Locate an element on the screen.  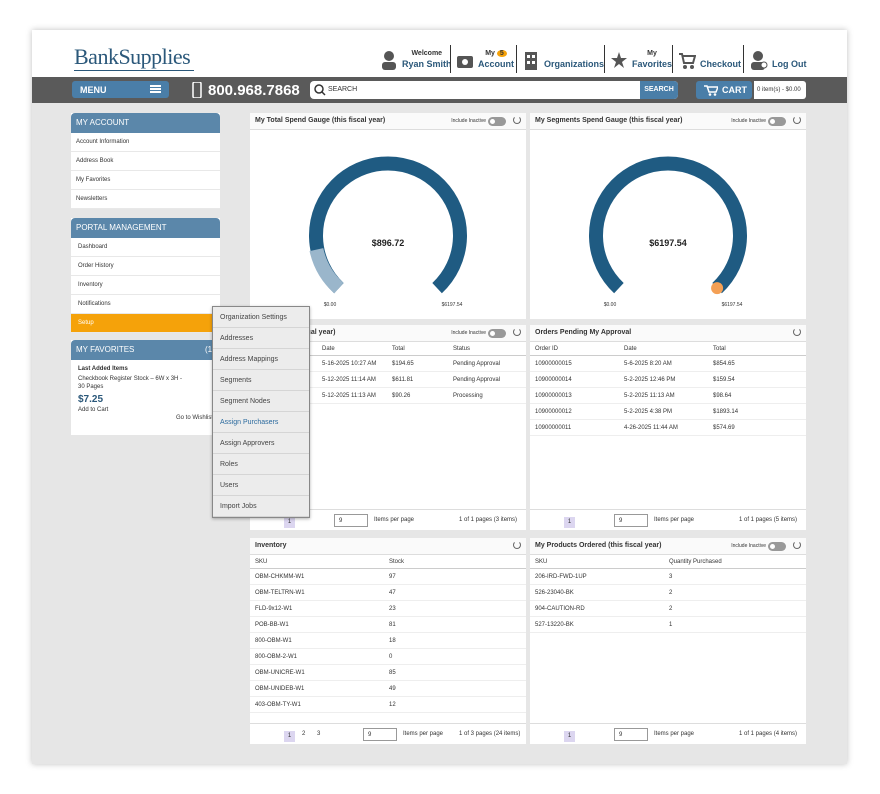
cart-icon is located at coordinates (687, 61).